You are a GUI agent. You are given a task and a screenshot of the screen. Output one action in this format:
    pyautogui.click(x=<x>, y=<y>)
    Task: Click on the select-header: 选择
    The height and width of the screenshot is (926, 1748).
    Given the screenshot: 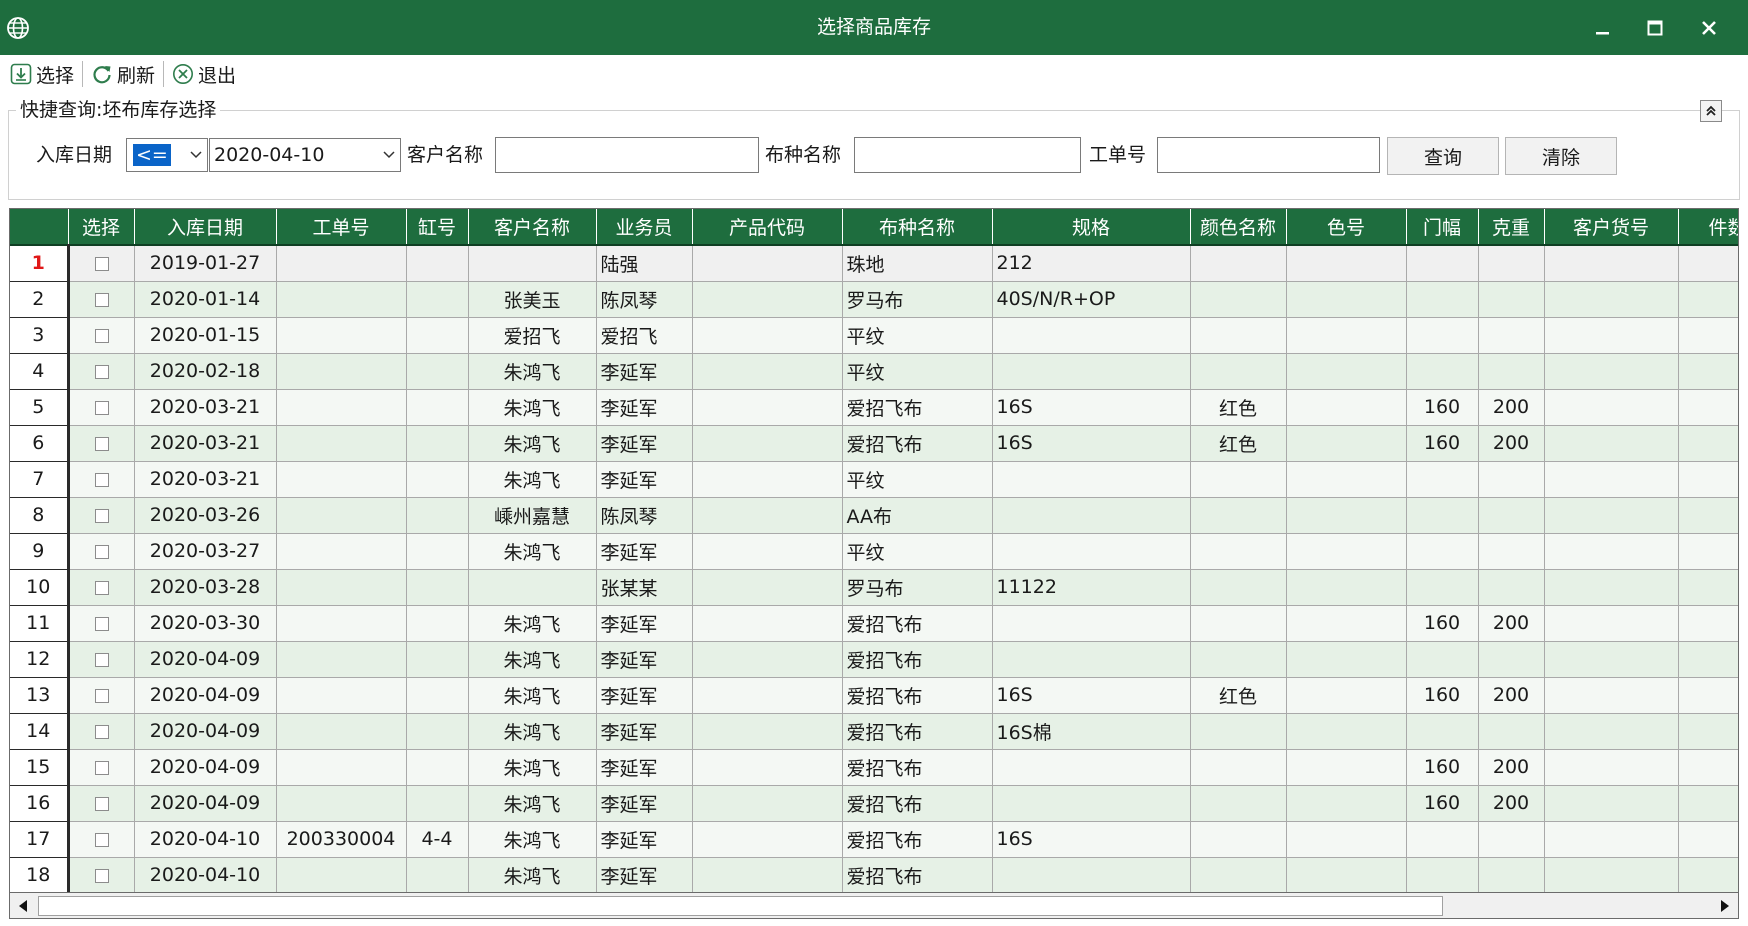 What is the action you would take?
    pyautogui.click(x=101, y=227)
    